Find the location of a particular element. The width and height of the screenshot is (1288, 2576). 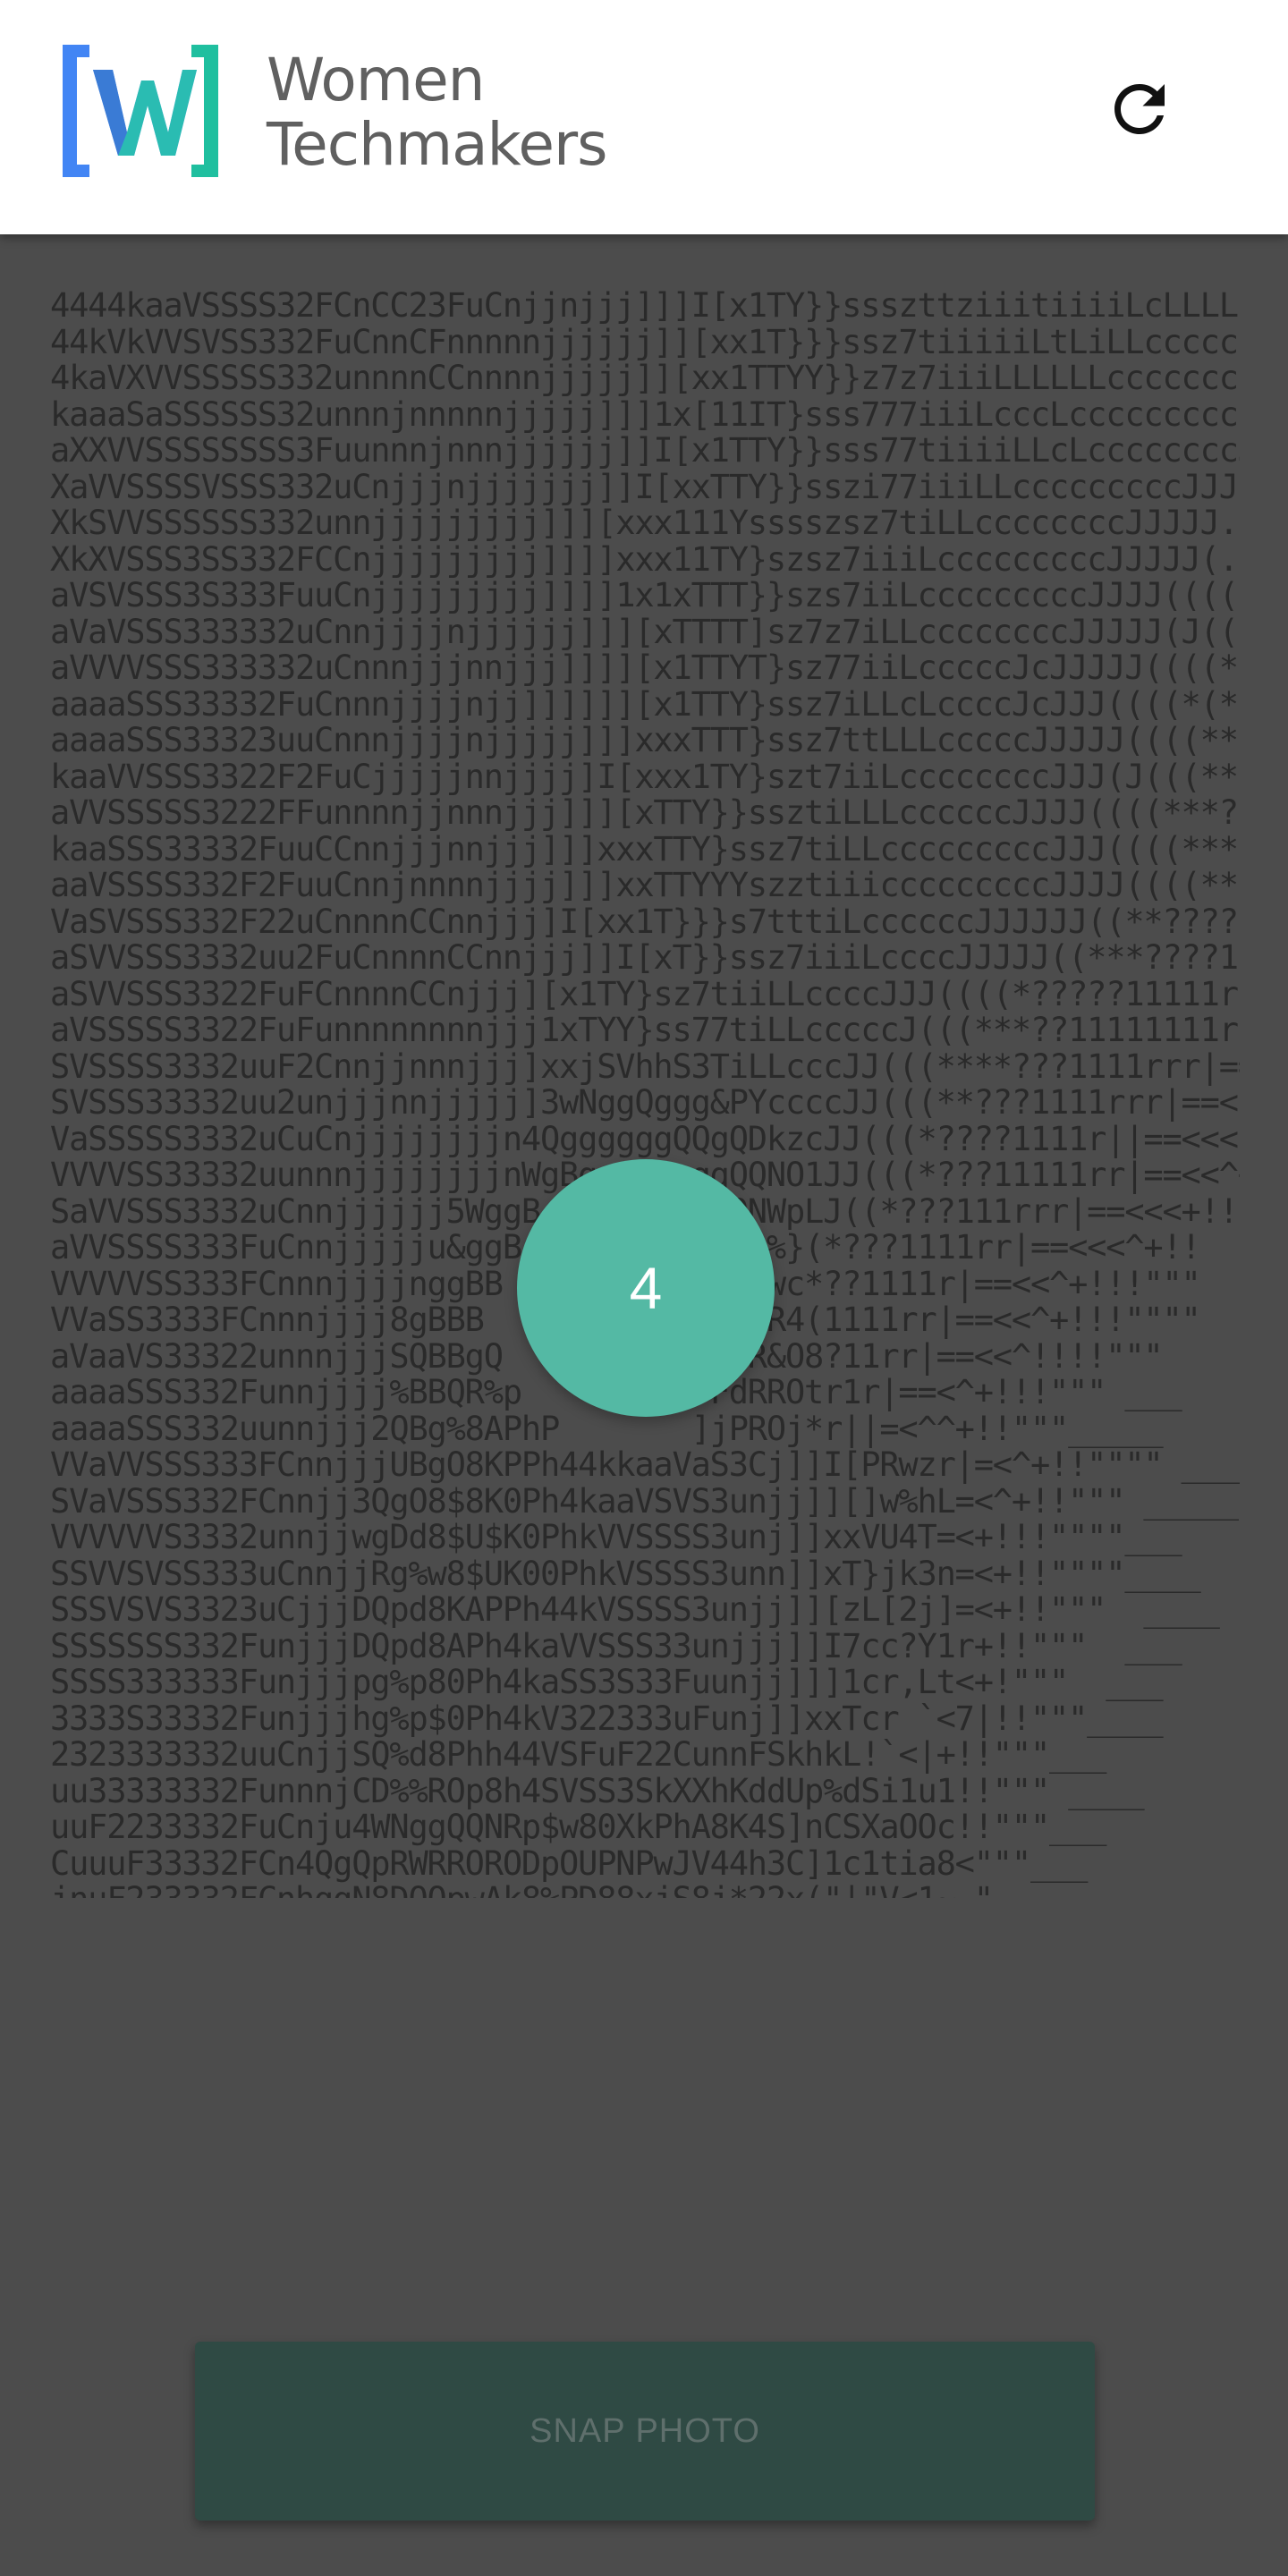

wtm-logo-icon is located at coordinates (140, 111).